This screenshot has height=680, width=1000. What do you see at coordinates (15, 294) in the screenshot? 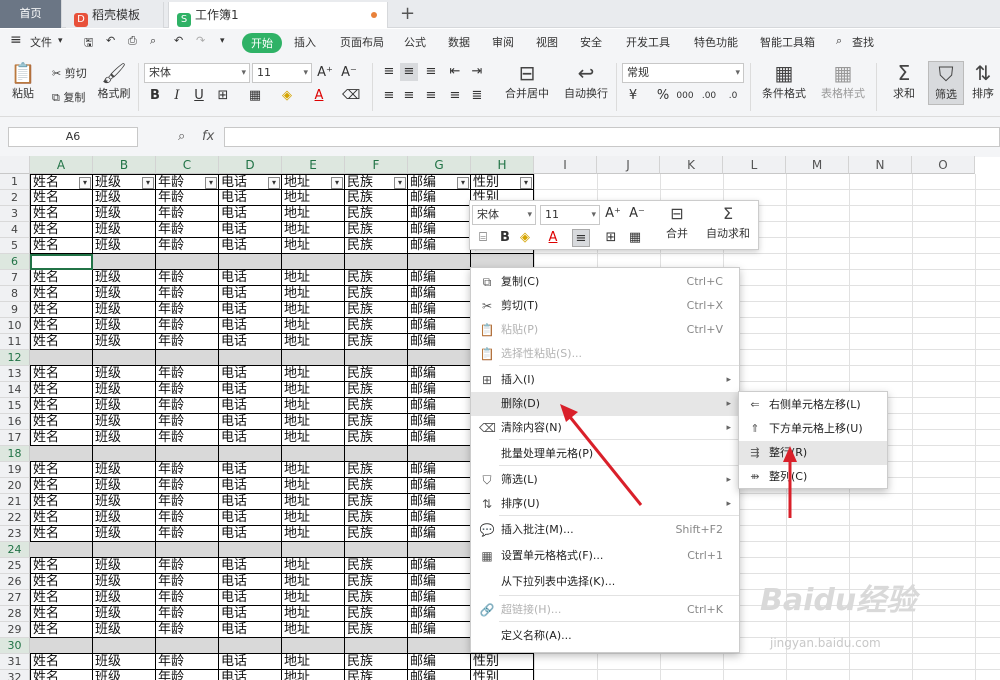
I see `row-header: 8` at bounding box center [15, 294].